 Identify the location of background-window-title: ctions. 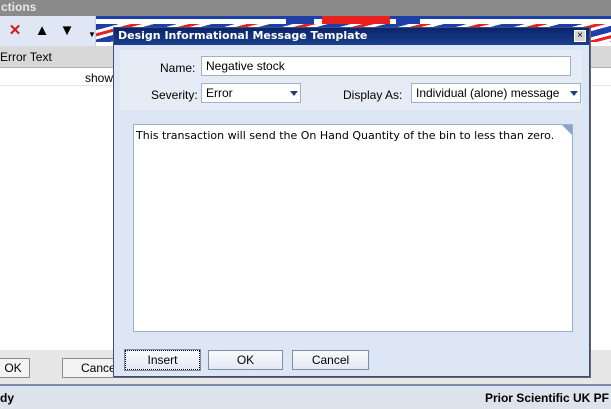
(305, 8).